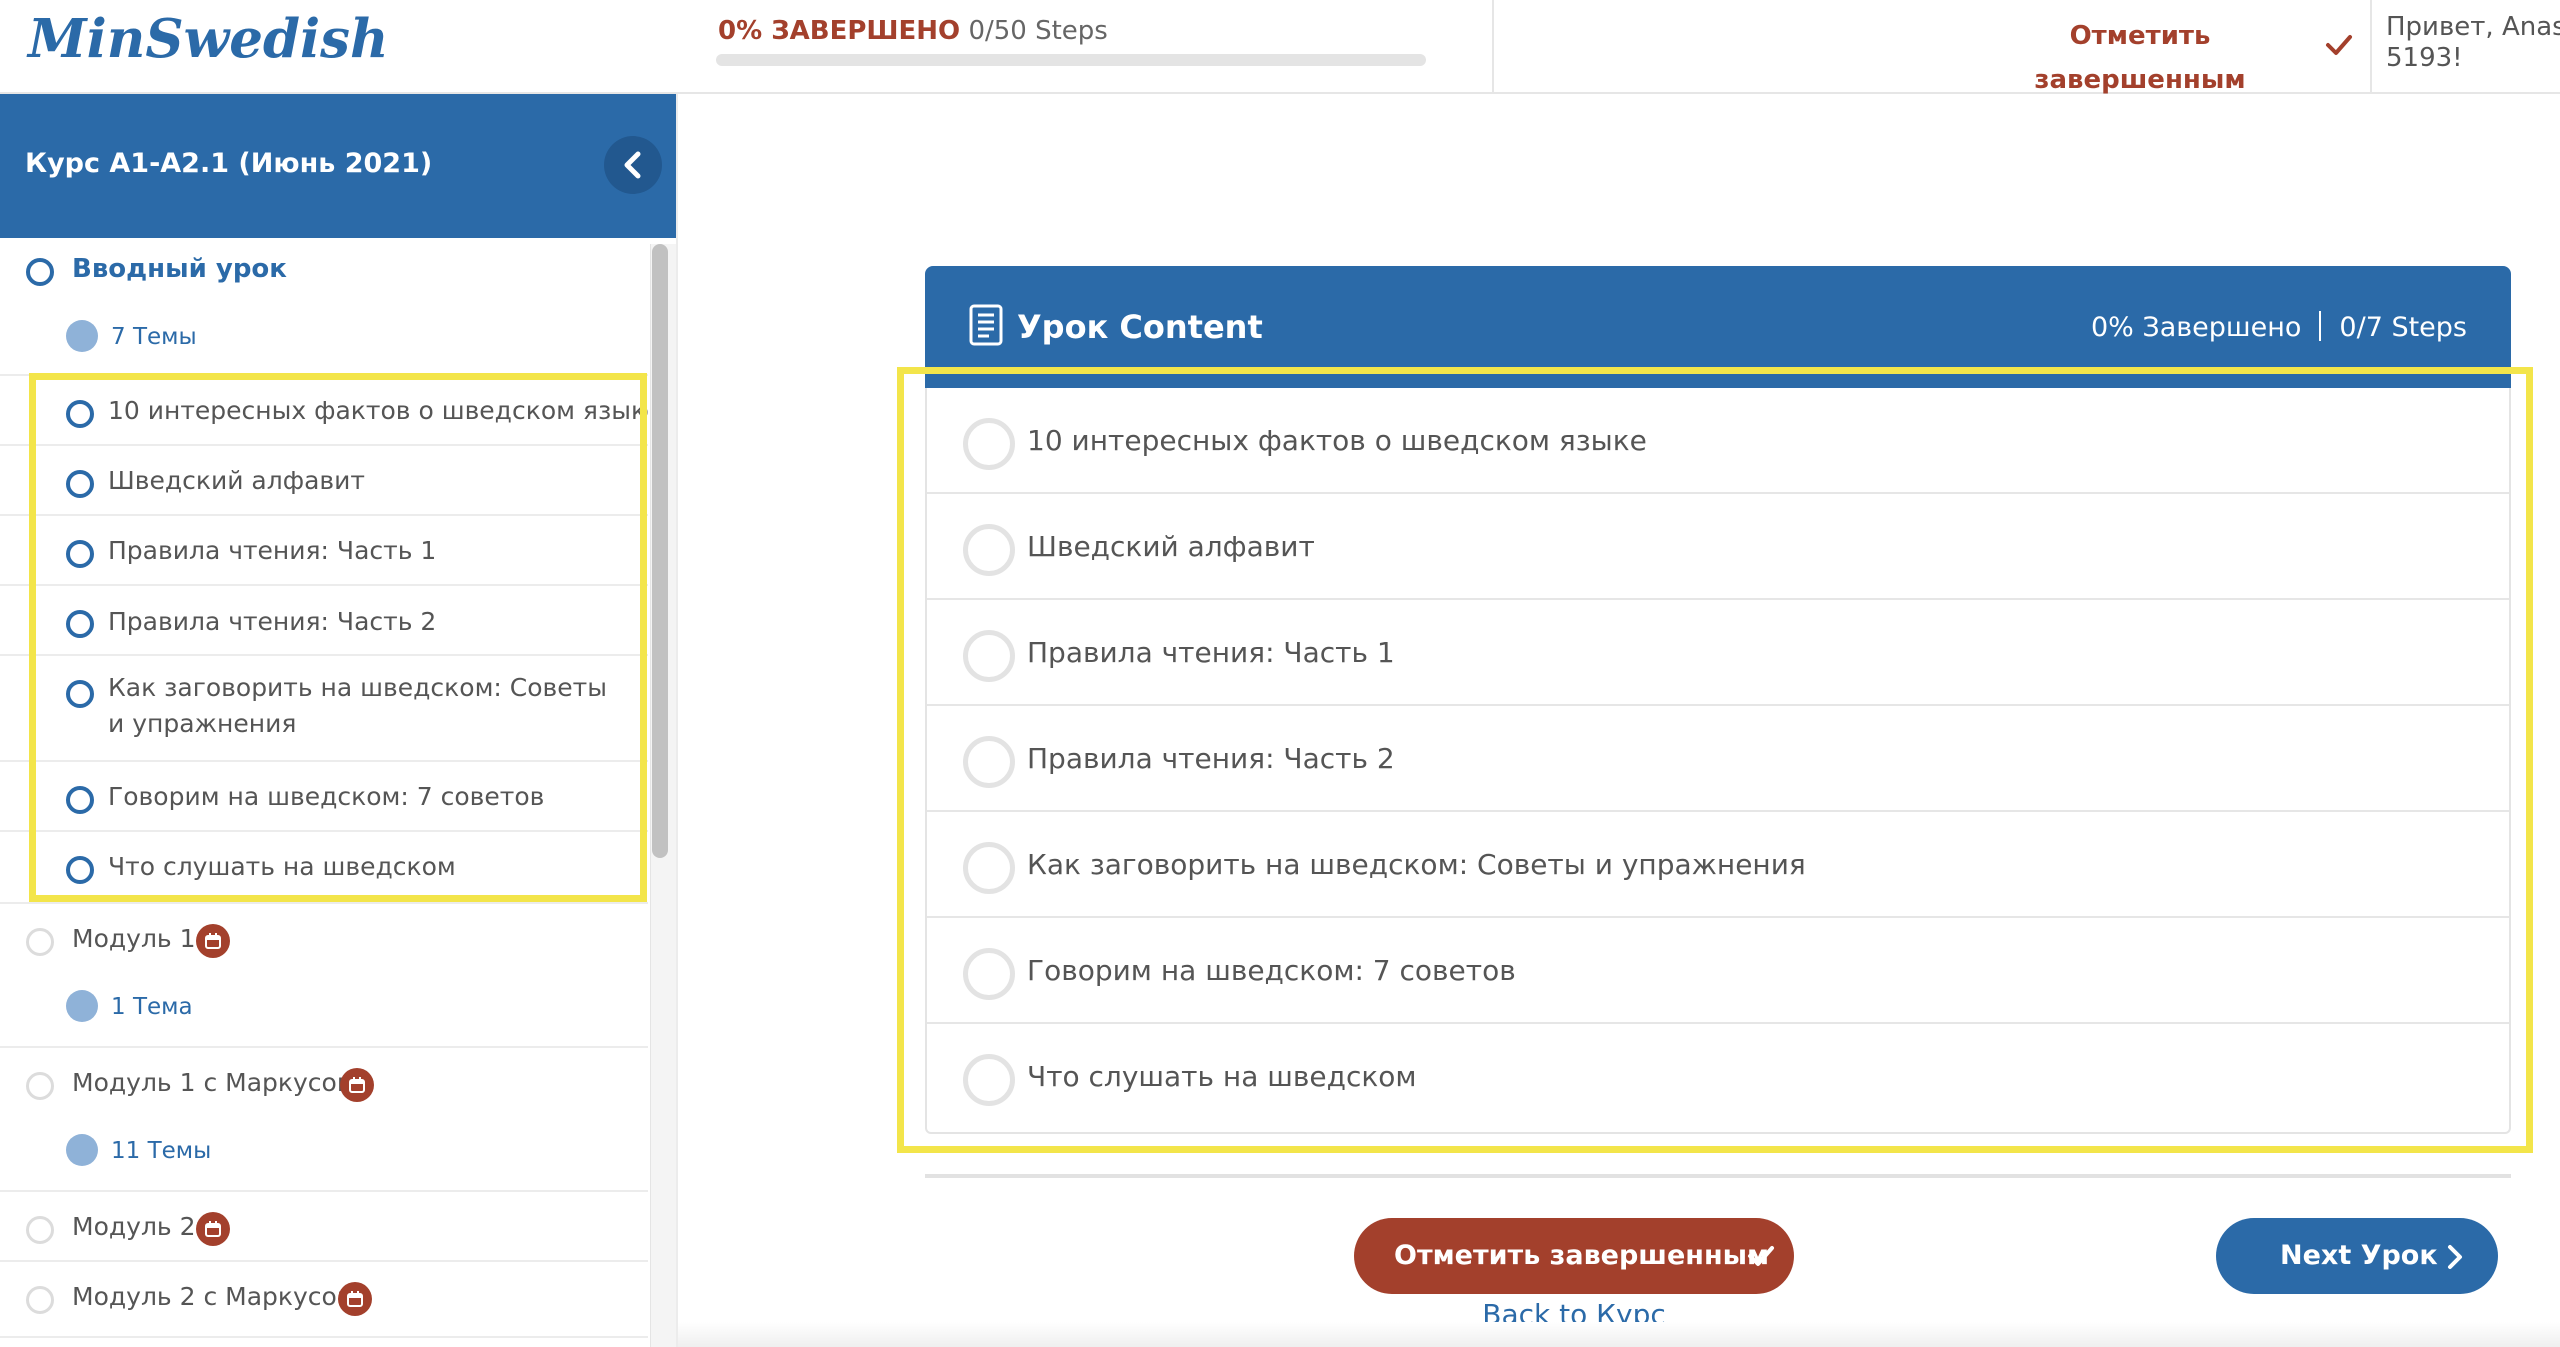  Describe the element at coordinates (2320, 326) in the screenshot. I see `status-separator` at that location.